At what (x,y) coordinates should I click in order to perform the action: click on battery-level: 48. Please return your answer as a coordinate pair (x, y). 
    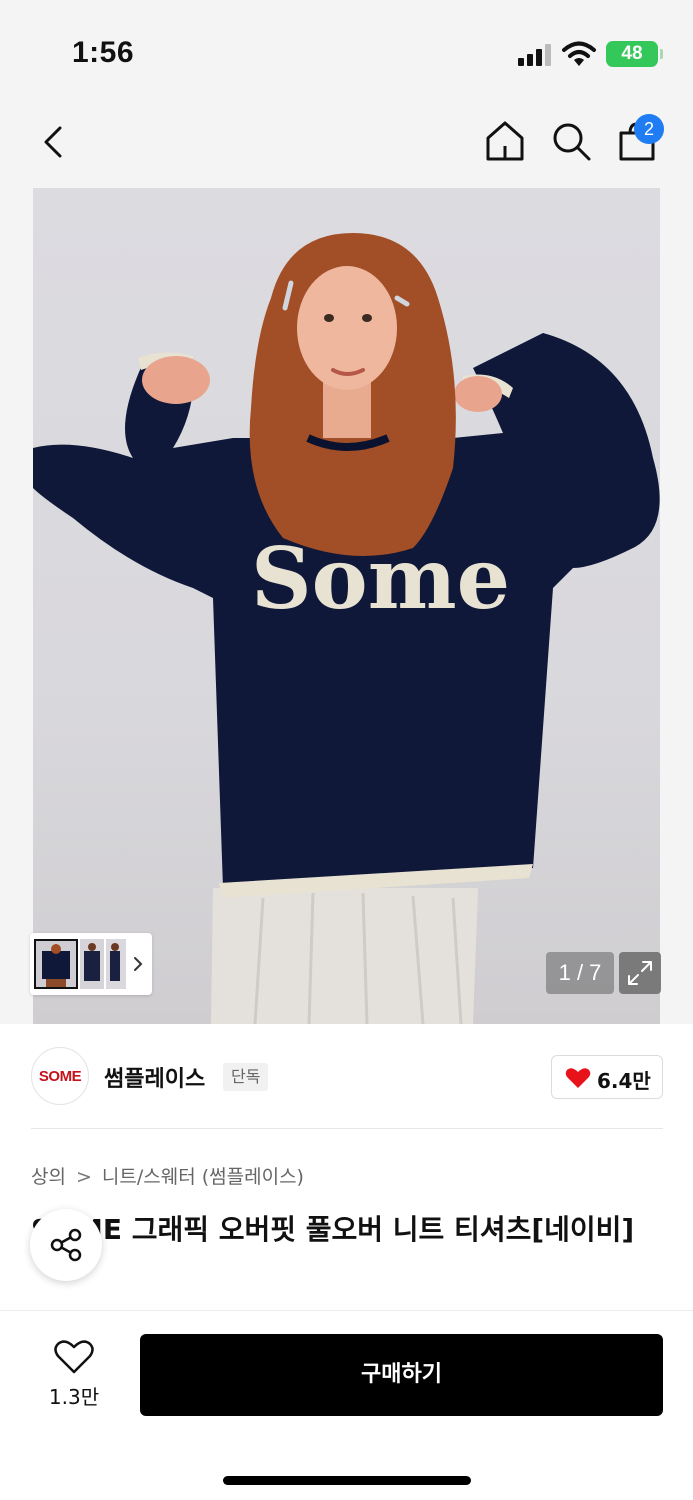
    Looking at the image, I should click on (632, 53).